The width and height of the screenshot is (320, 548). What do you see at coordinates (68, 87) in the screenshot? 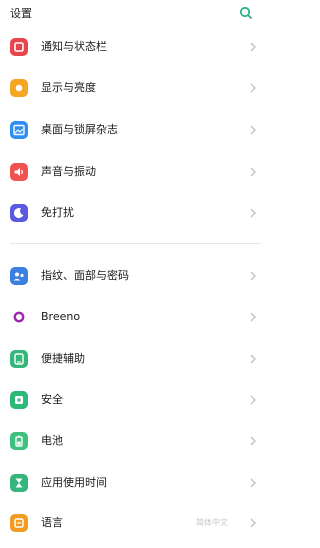
I see `item-label: 显示与亮度` at bounding box center [68, 87].